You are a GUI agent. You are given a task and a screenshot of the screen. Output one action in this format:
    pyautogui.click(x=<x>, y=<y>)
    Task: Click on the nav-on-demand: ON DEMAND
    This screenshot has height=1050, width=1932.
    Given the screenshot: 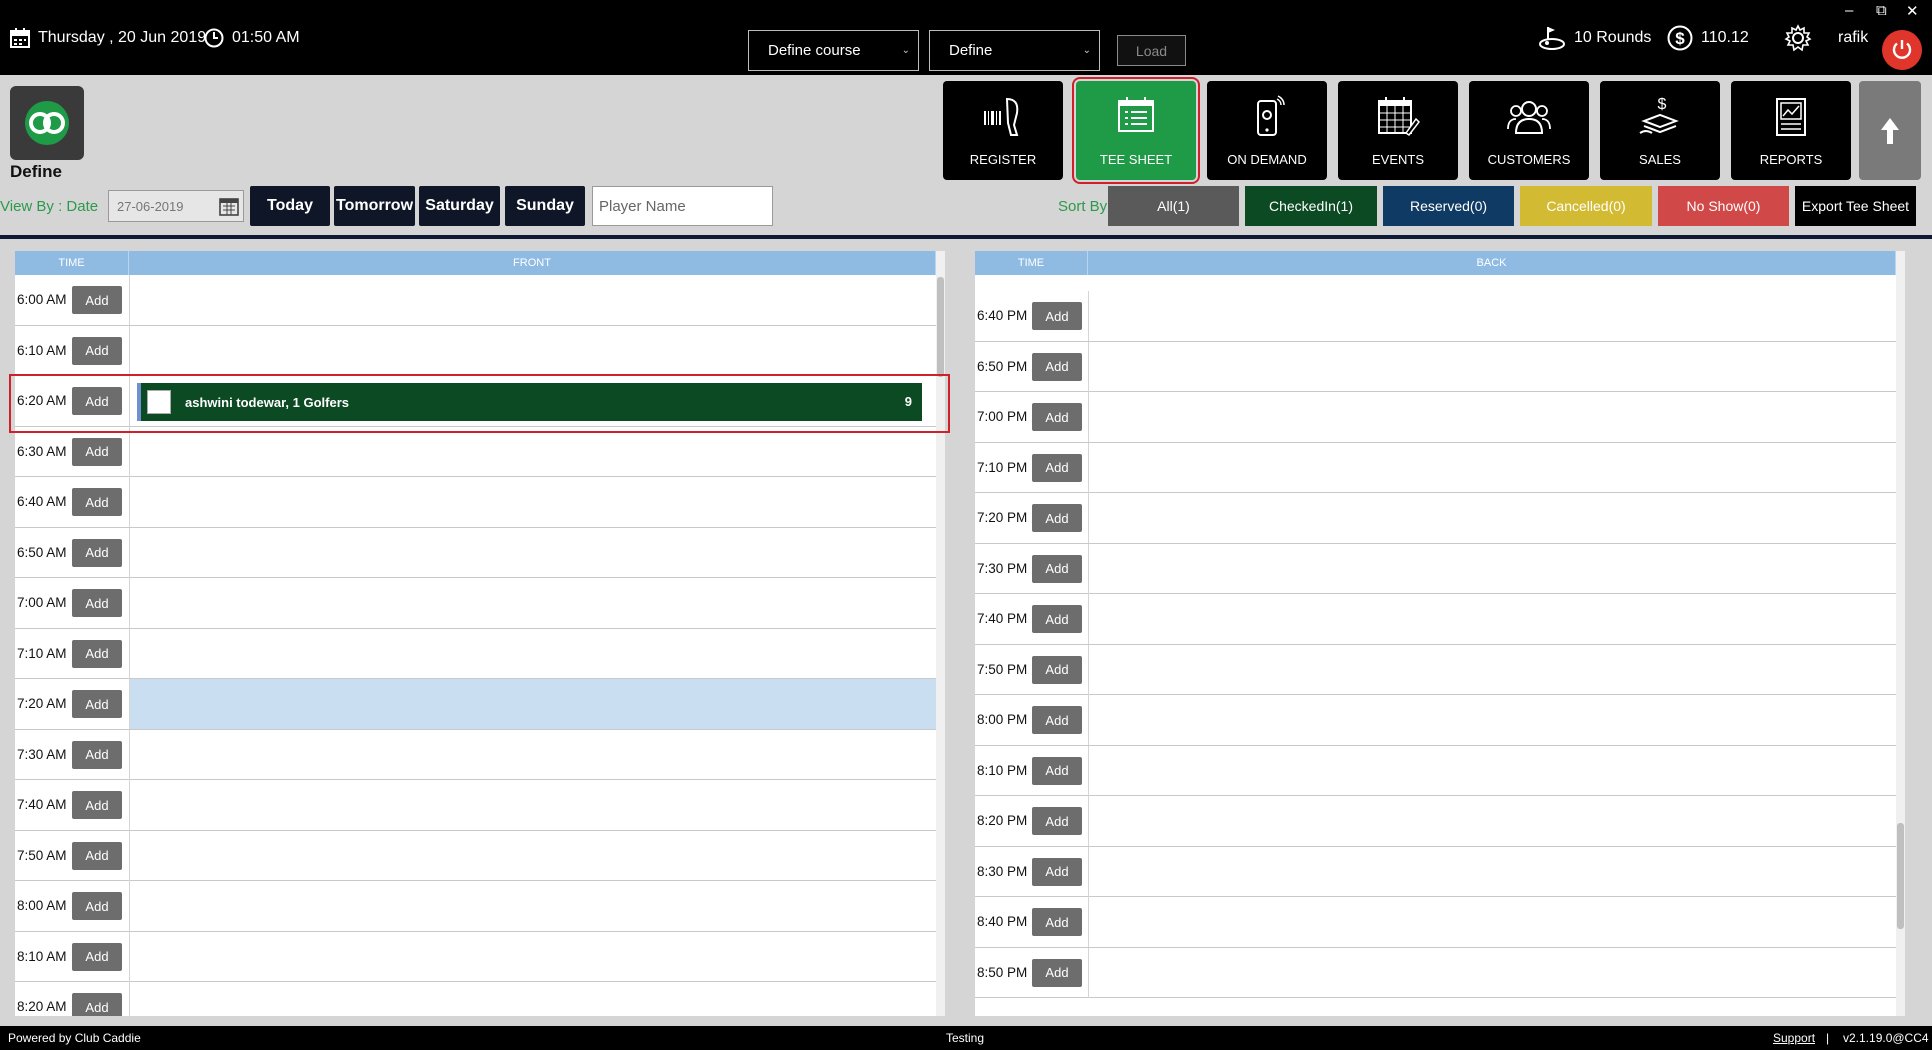 What is the action you would take?
    pyautogui.click(x=1267, y=130)
    